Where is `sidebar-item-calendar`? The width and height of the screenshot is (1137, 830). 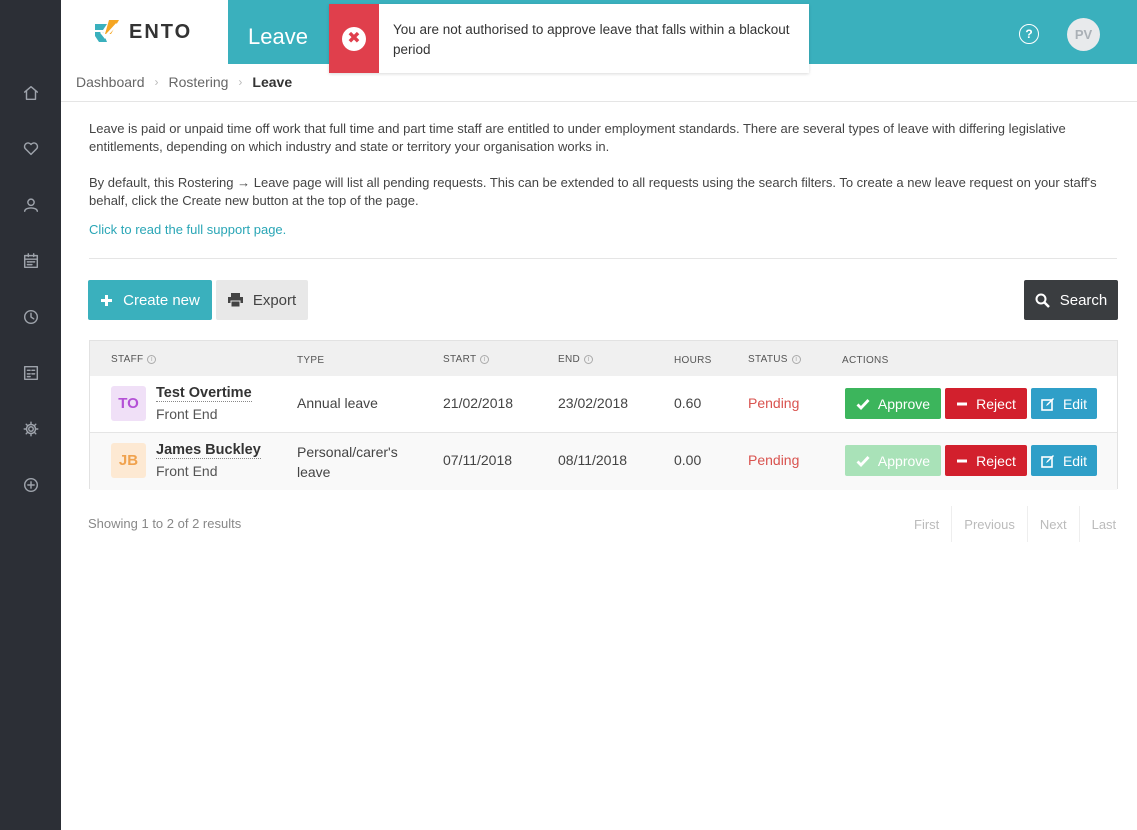
sidebar-item-calendar is located at coordinates (30, 261).